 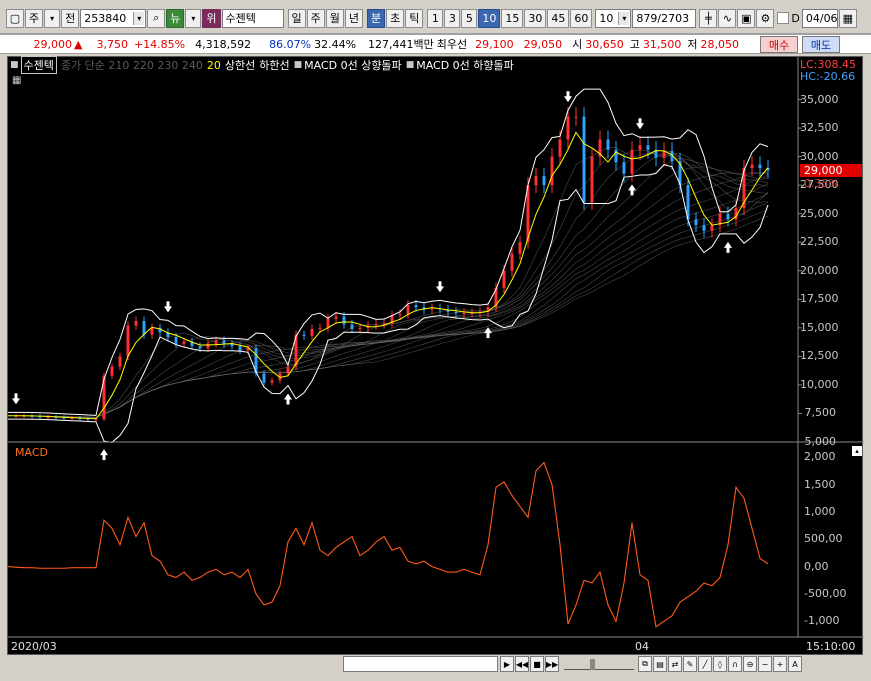 What do you see at coordinates (795, 664) in the screenshot?
I see `text-a-icon: A` at bounding box center [795, 664].